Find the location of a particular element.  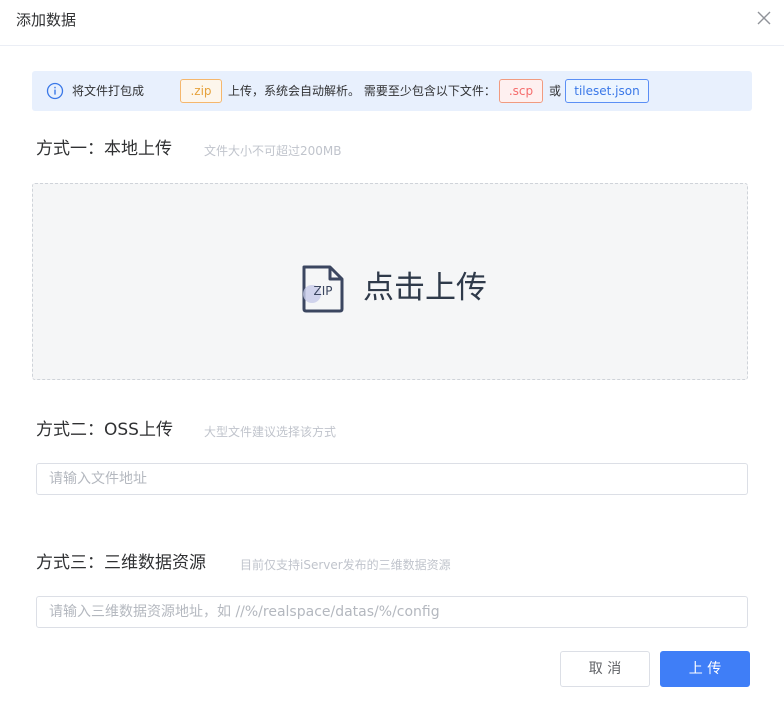

tileset-json-tag: tileset.json is located at coordinates (607, 91).